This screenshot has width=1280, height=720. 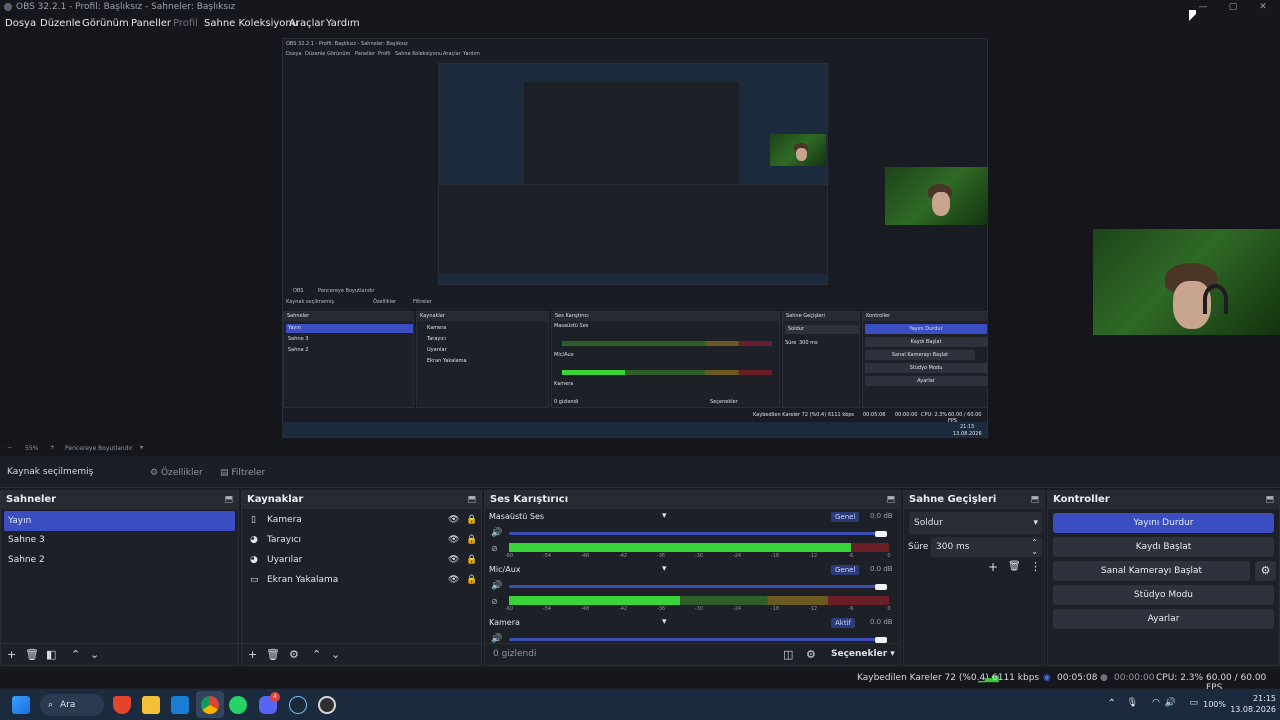 I want to click on brave-icon, so click(x=122, y=705).